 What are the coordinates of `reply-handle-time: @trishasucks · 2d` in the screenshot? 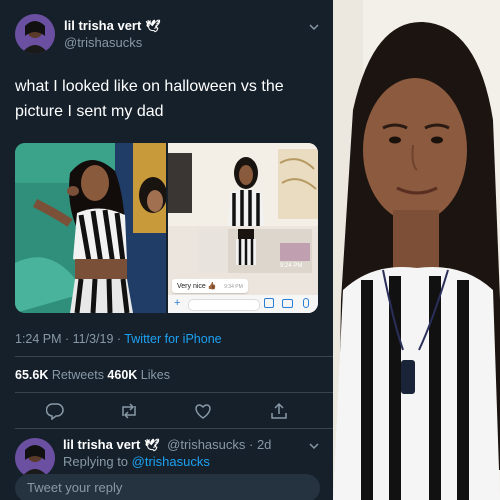 It's located at (219, 444).